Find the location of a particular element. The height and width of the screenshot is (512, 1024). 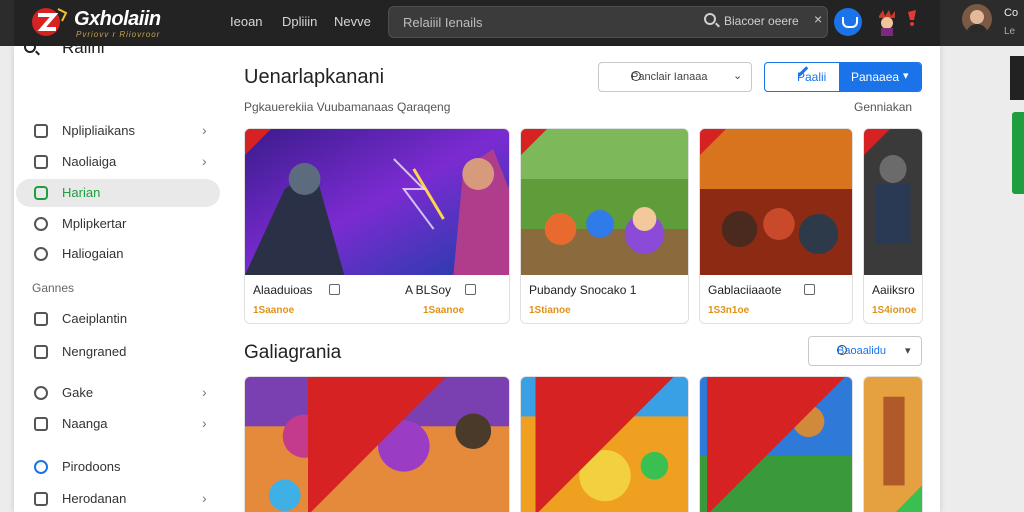

game-price: 1S4ionoe is located at coordinates (894, 310).